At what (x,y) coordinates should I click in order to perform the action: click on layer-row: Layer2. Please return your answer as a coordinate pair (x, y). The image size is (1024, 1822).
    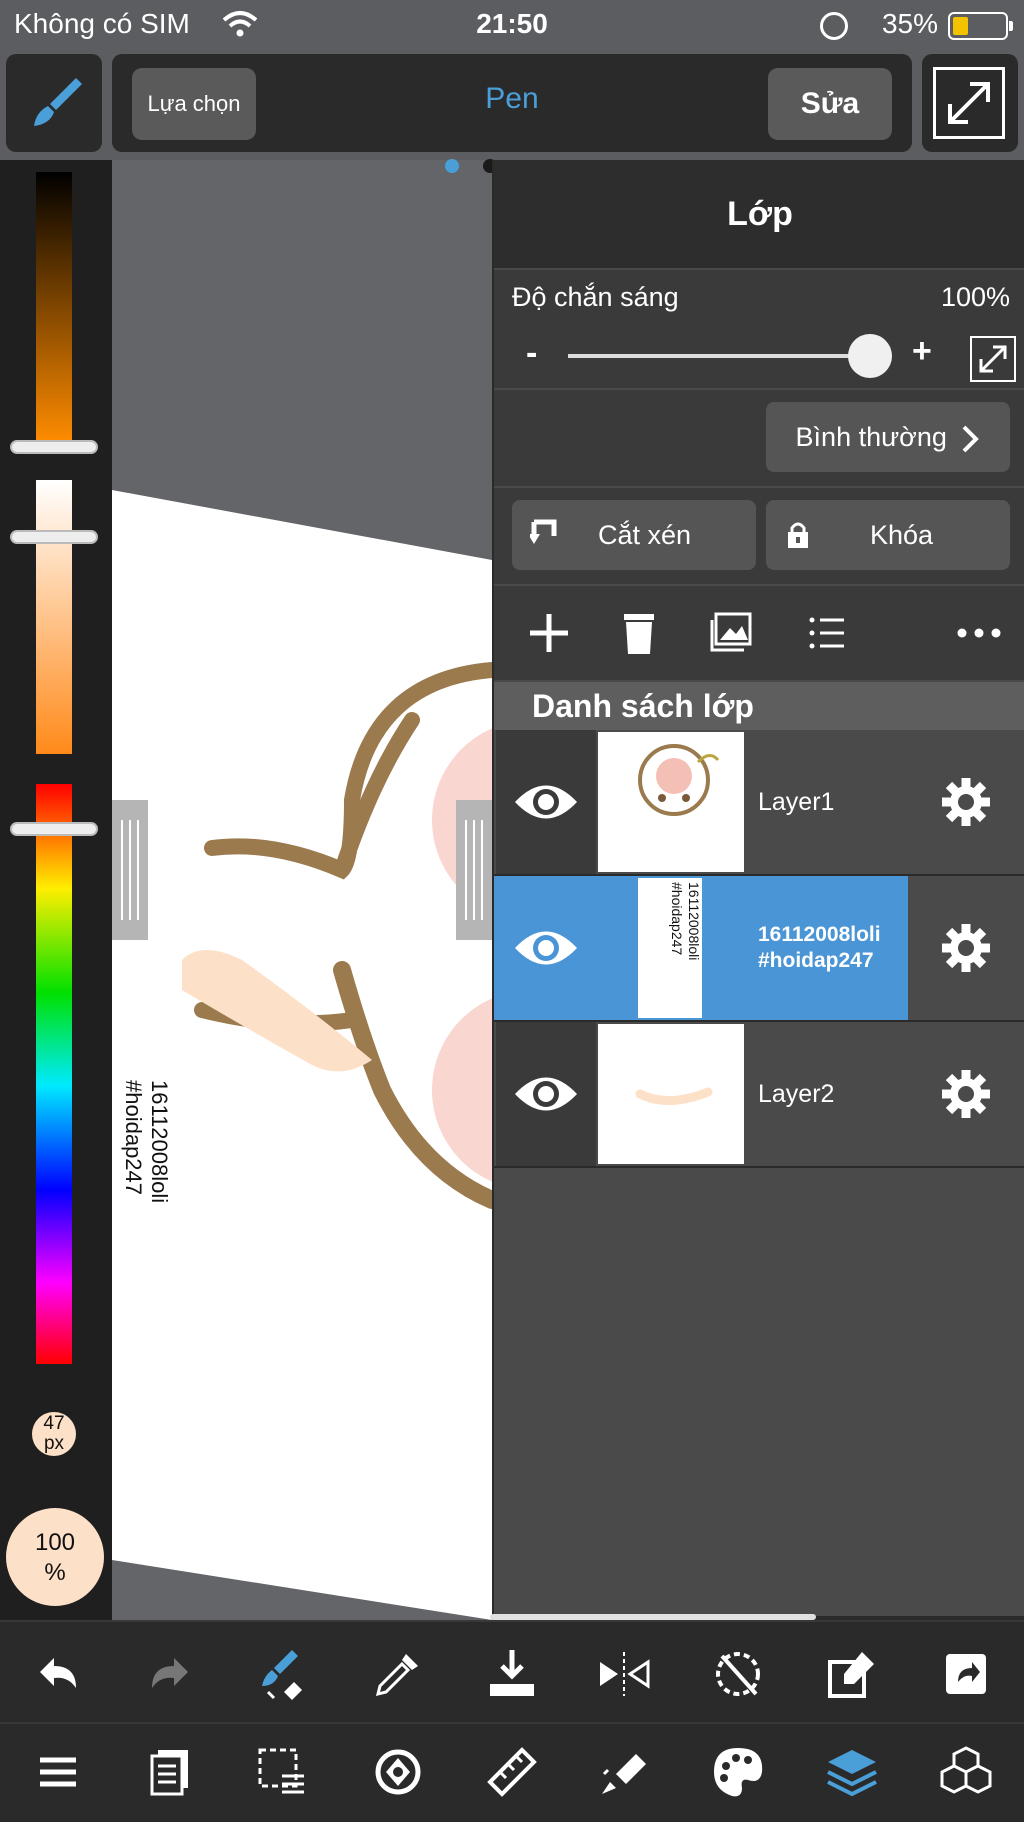
    Looking at the image, I should click on (759, 1095).